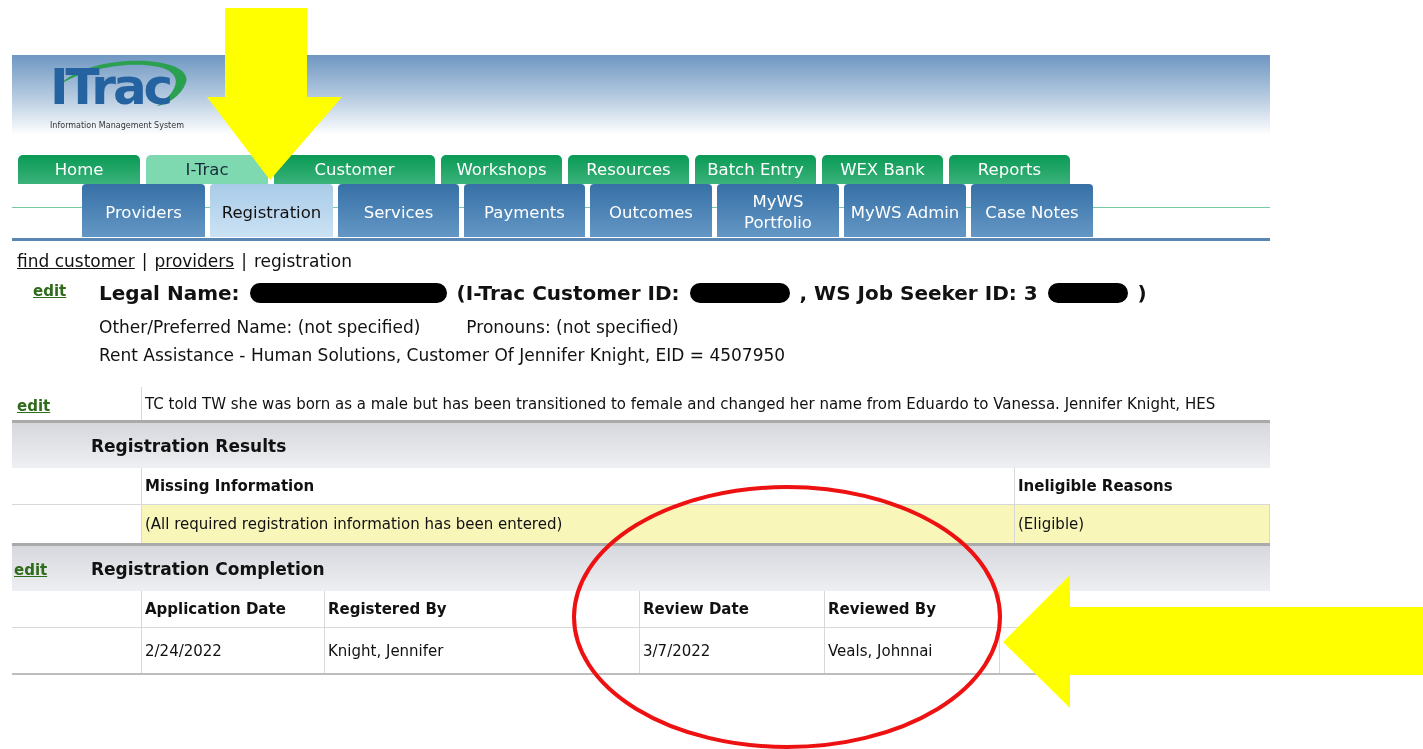 This screenshot has height=749, width=1423. I want to click on sub-tab: Services, so click(398, 210).